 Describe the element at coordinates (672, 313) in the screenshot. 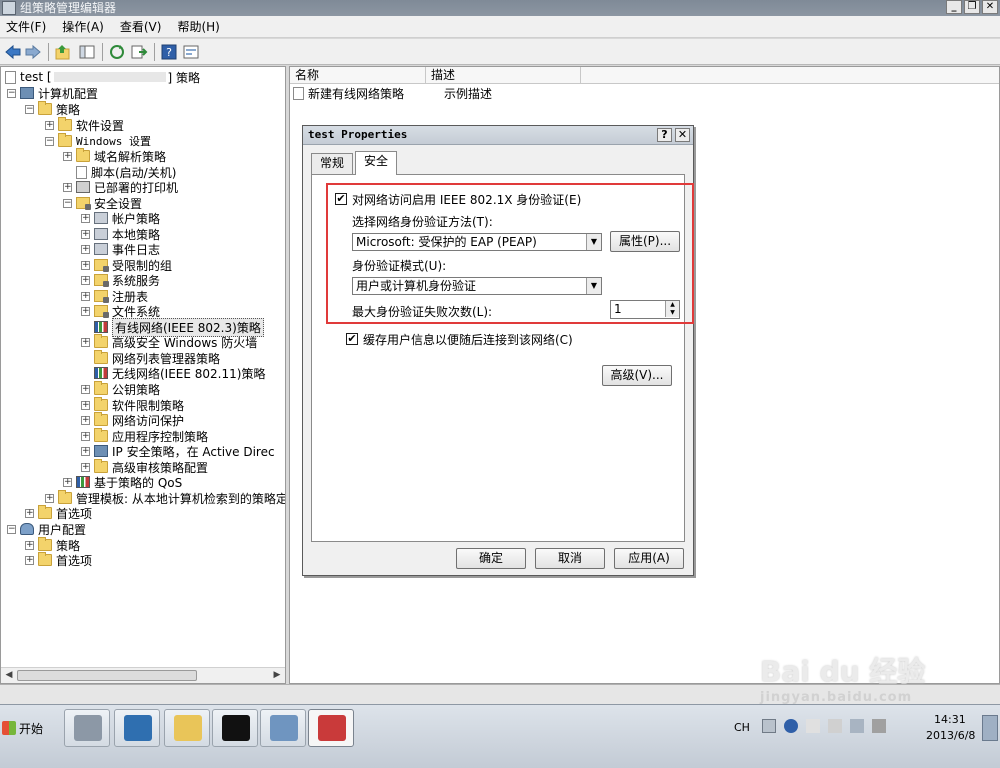

I see `spin-down-icon: ▼` at that location.